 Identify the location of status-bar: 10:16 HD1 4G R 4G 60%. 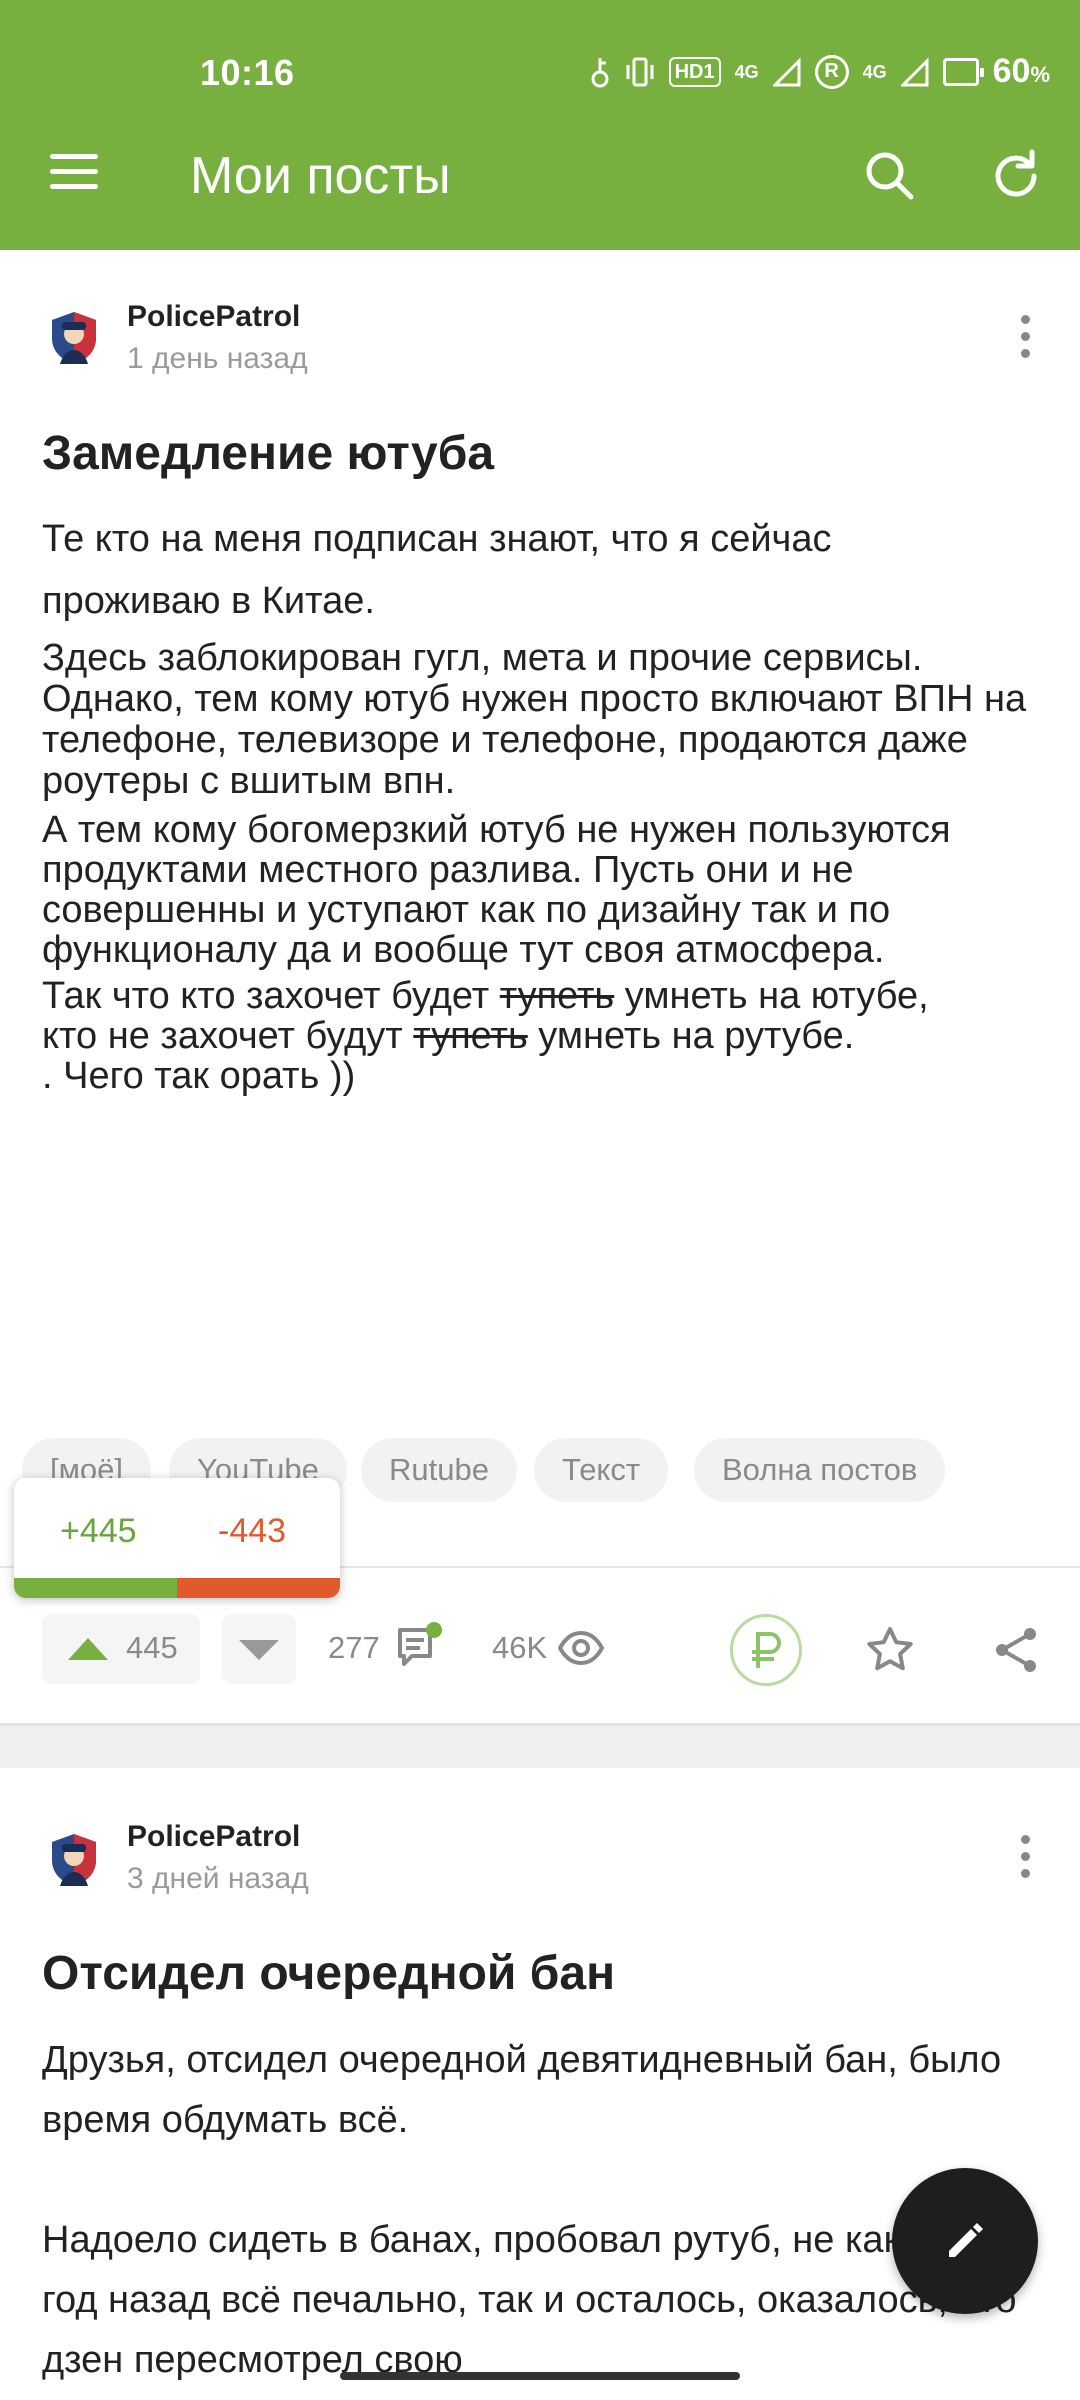
(540, 75).